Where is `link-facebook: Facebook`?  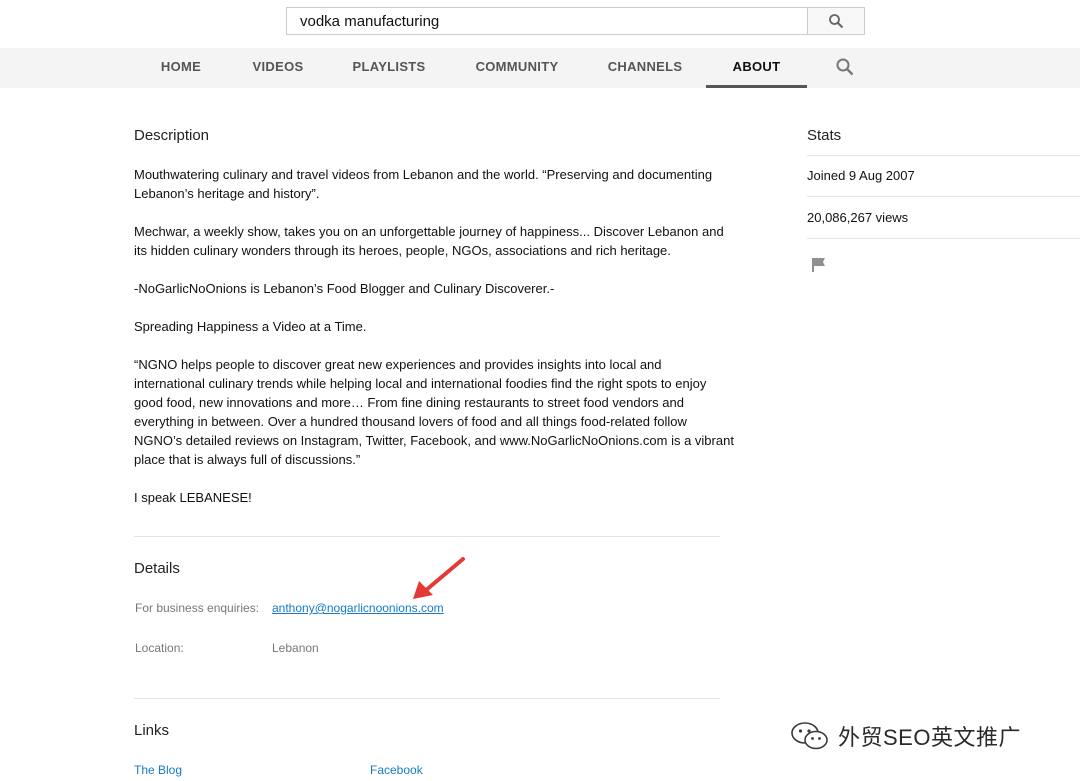 link-facebook: Facebook is located at coordinates (396, 770).